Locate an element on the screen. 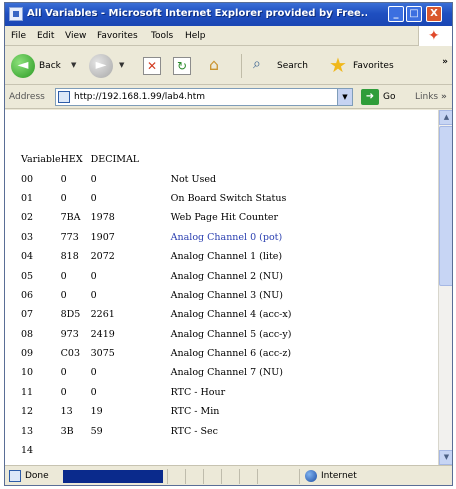 The width and height of the screenshot is (456, 489). cell-description: Analog Channel 7 (NU) is located at coordinates (226, 373).